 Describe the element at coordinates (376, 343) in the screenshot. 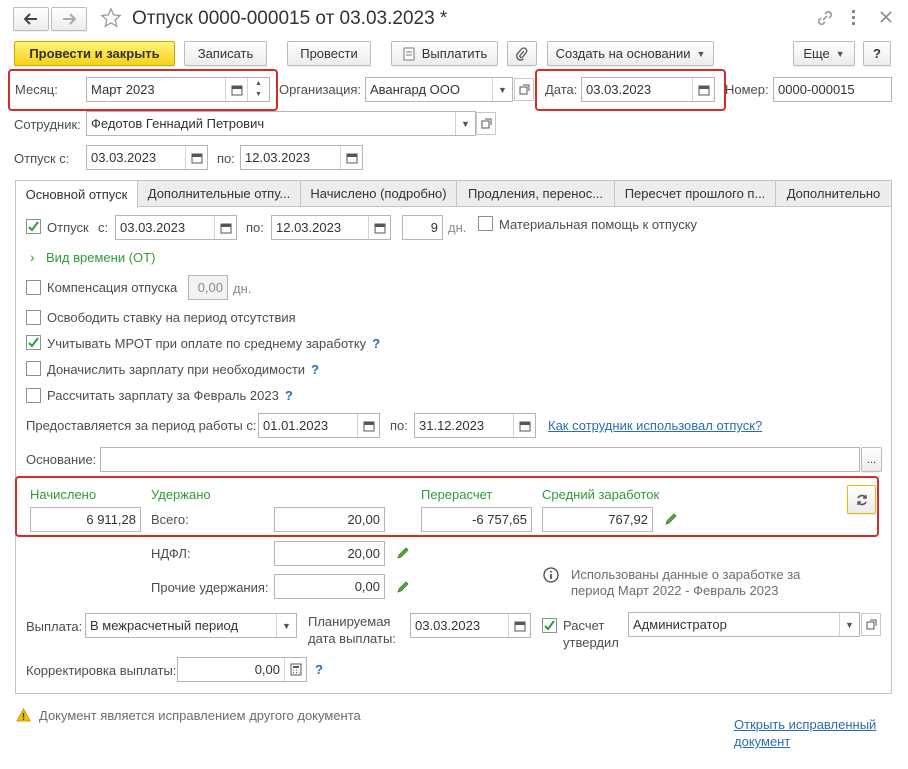

I see `mrot-help-icon: ?` at that location.